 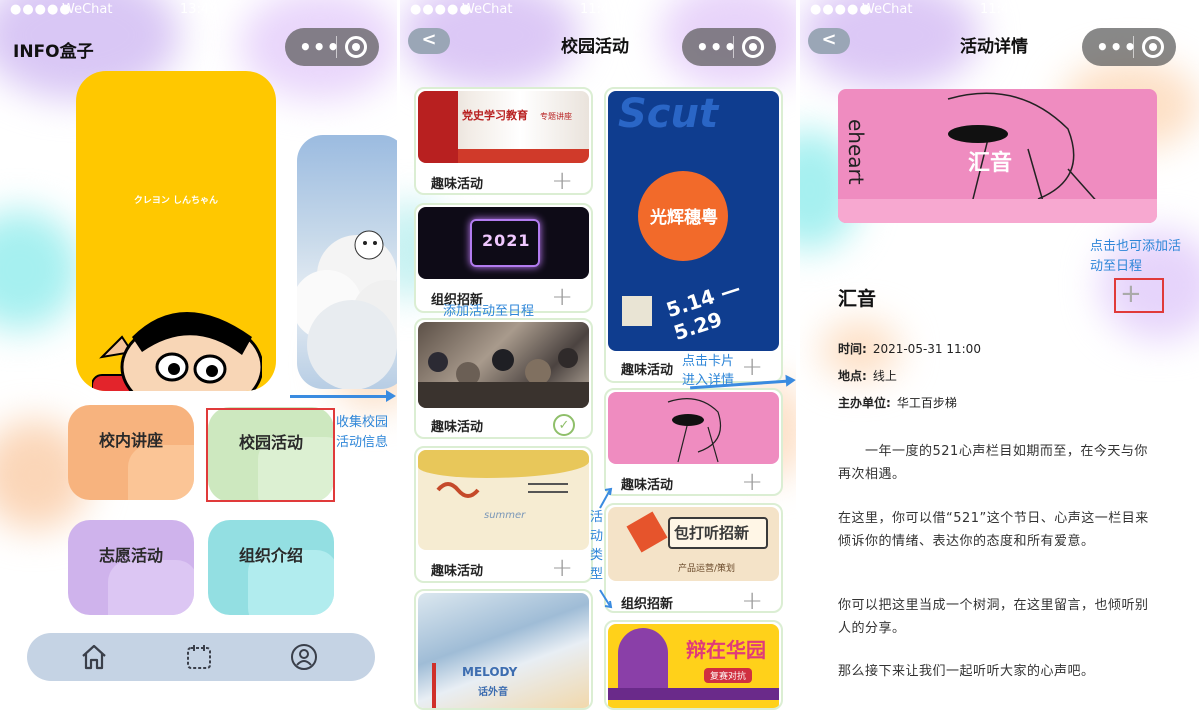 What do you see at coordinates (857, 299) in the screenshot?
I see `event-title: 汇音` at bounding box center [857, 299].